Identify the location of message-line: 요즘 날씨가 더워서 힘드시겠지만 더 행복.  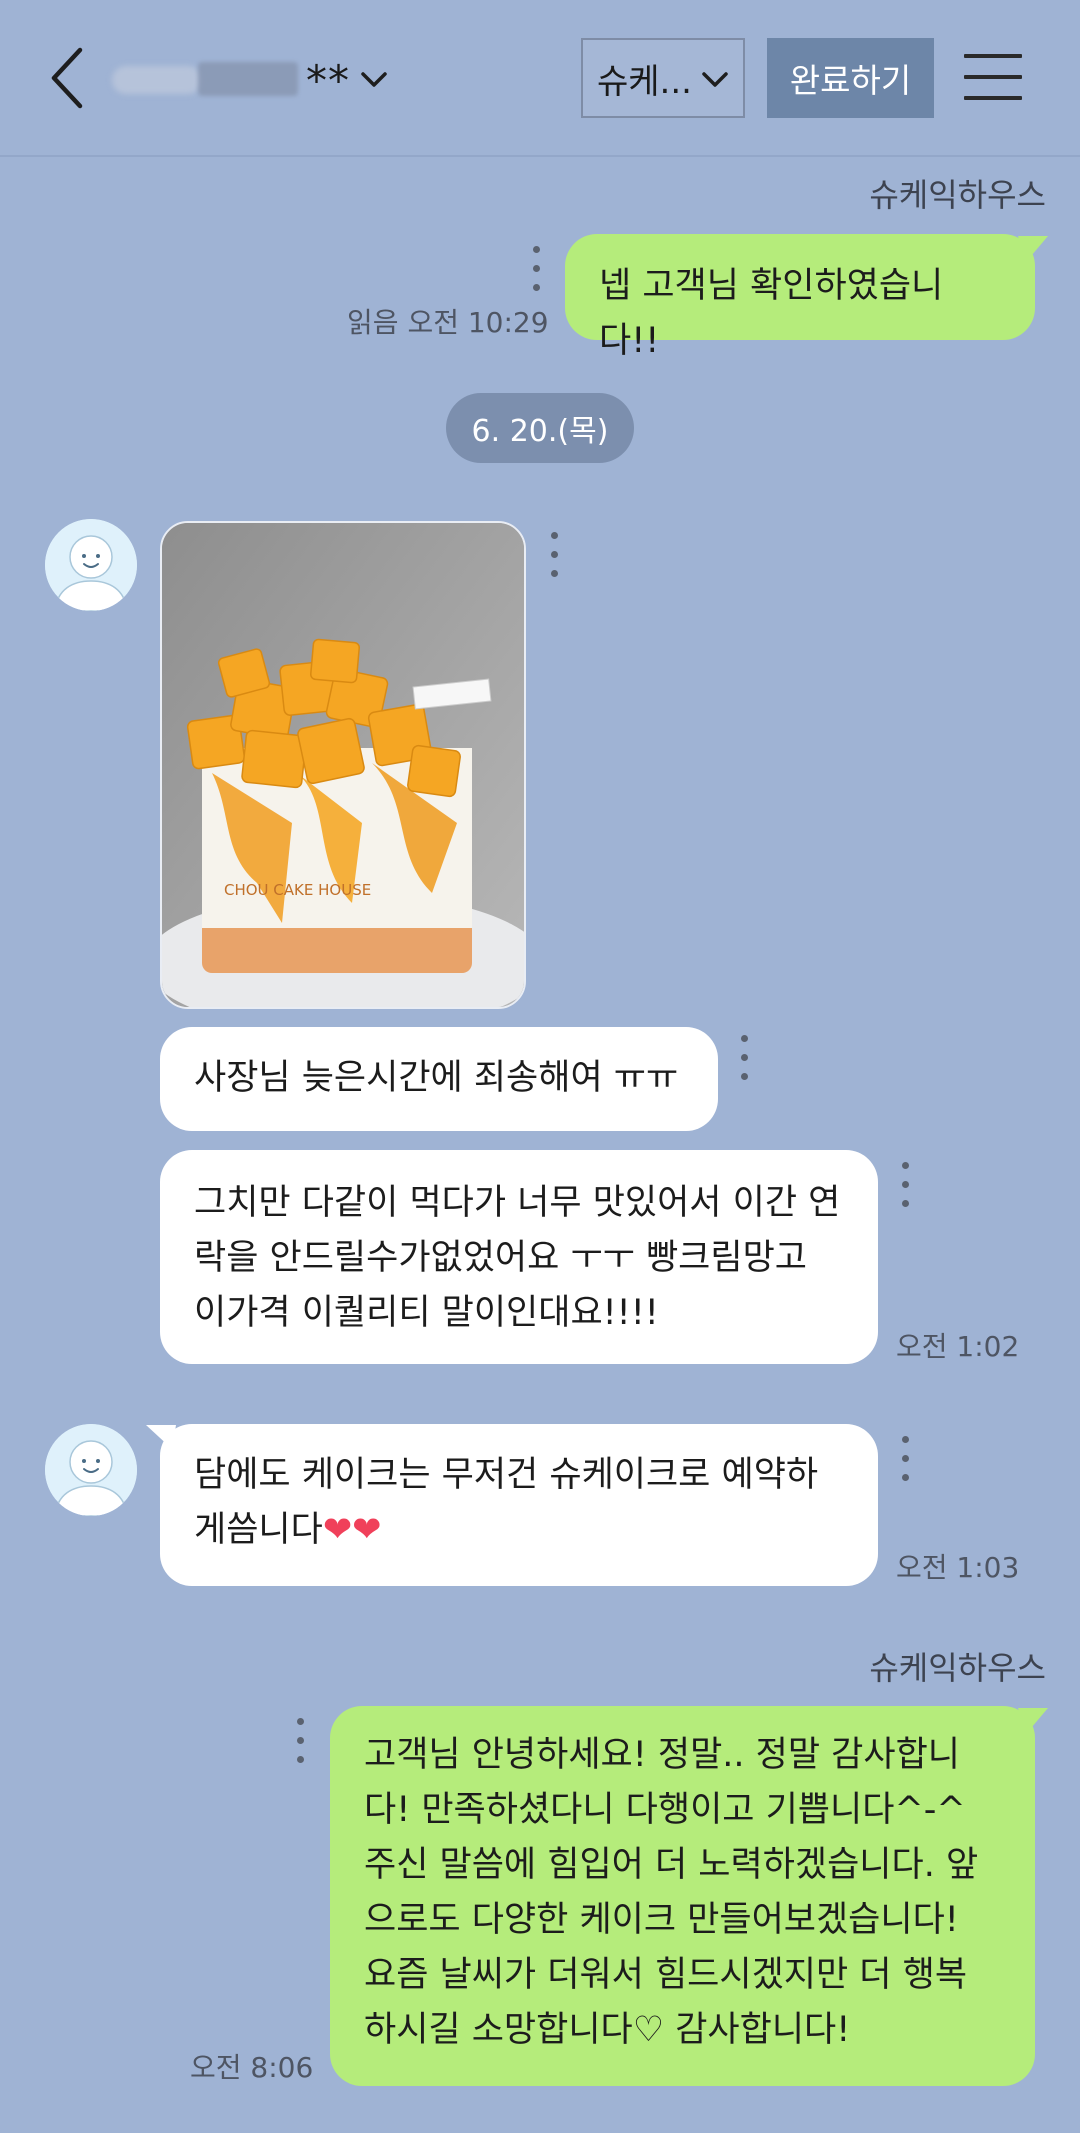
(666, 1975).